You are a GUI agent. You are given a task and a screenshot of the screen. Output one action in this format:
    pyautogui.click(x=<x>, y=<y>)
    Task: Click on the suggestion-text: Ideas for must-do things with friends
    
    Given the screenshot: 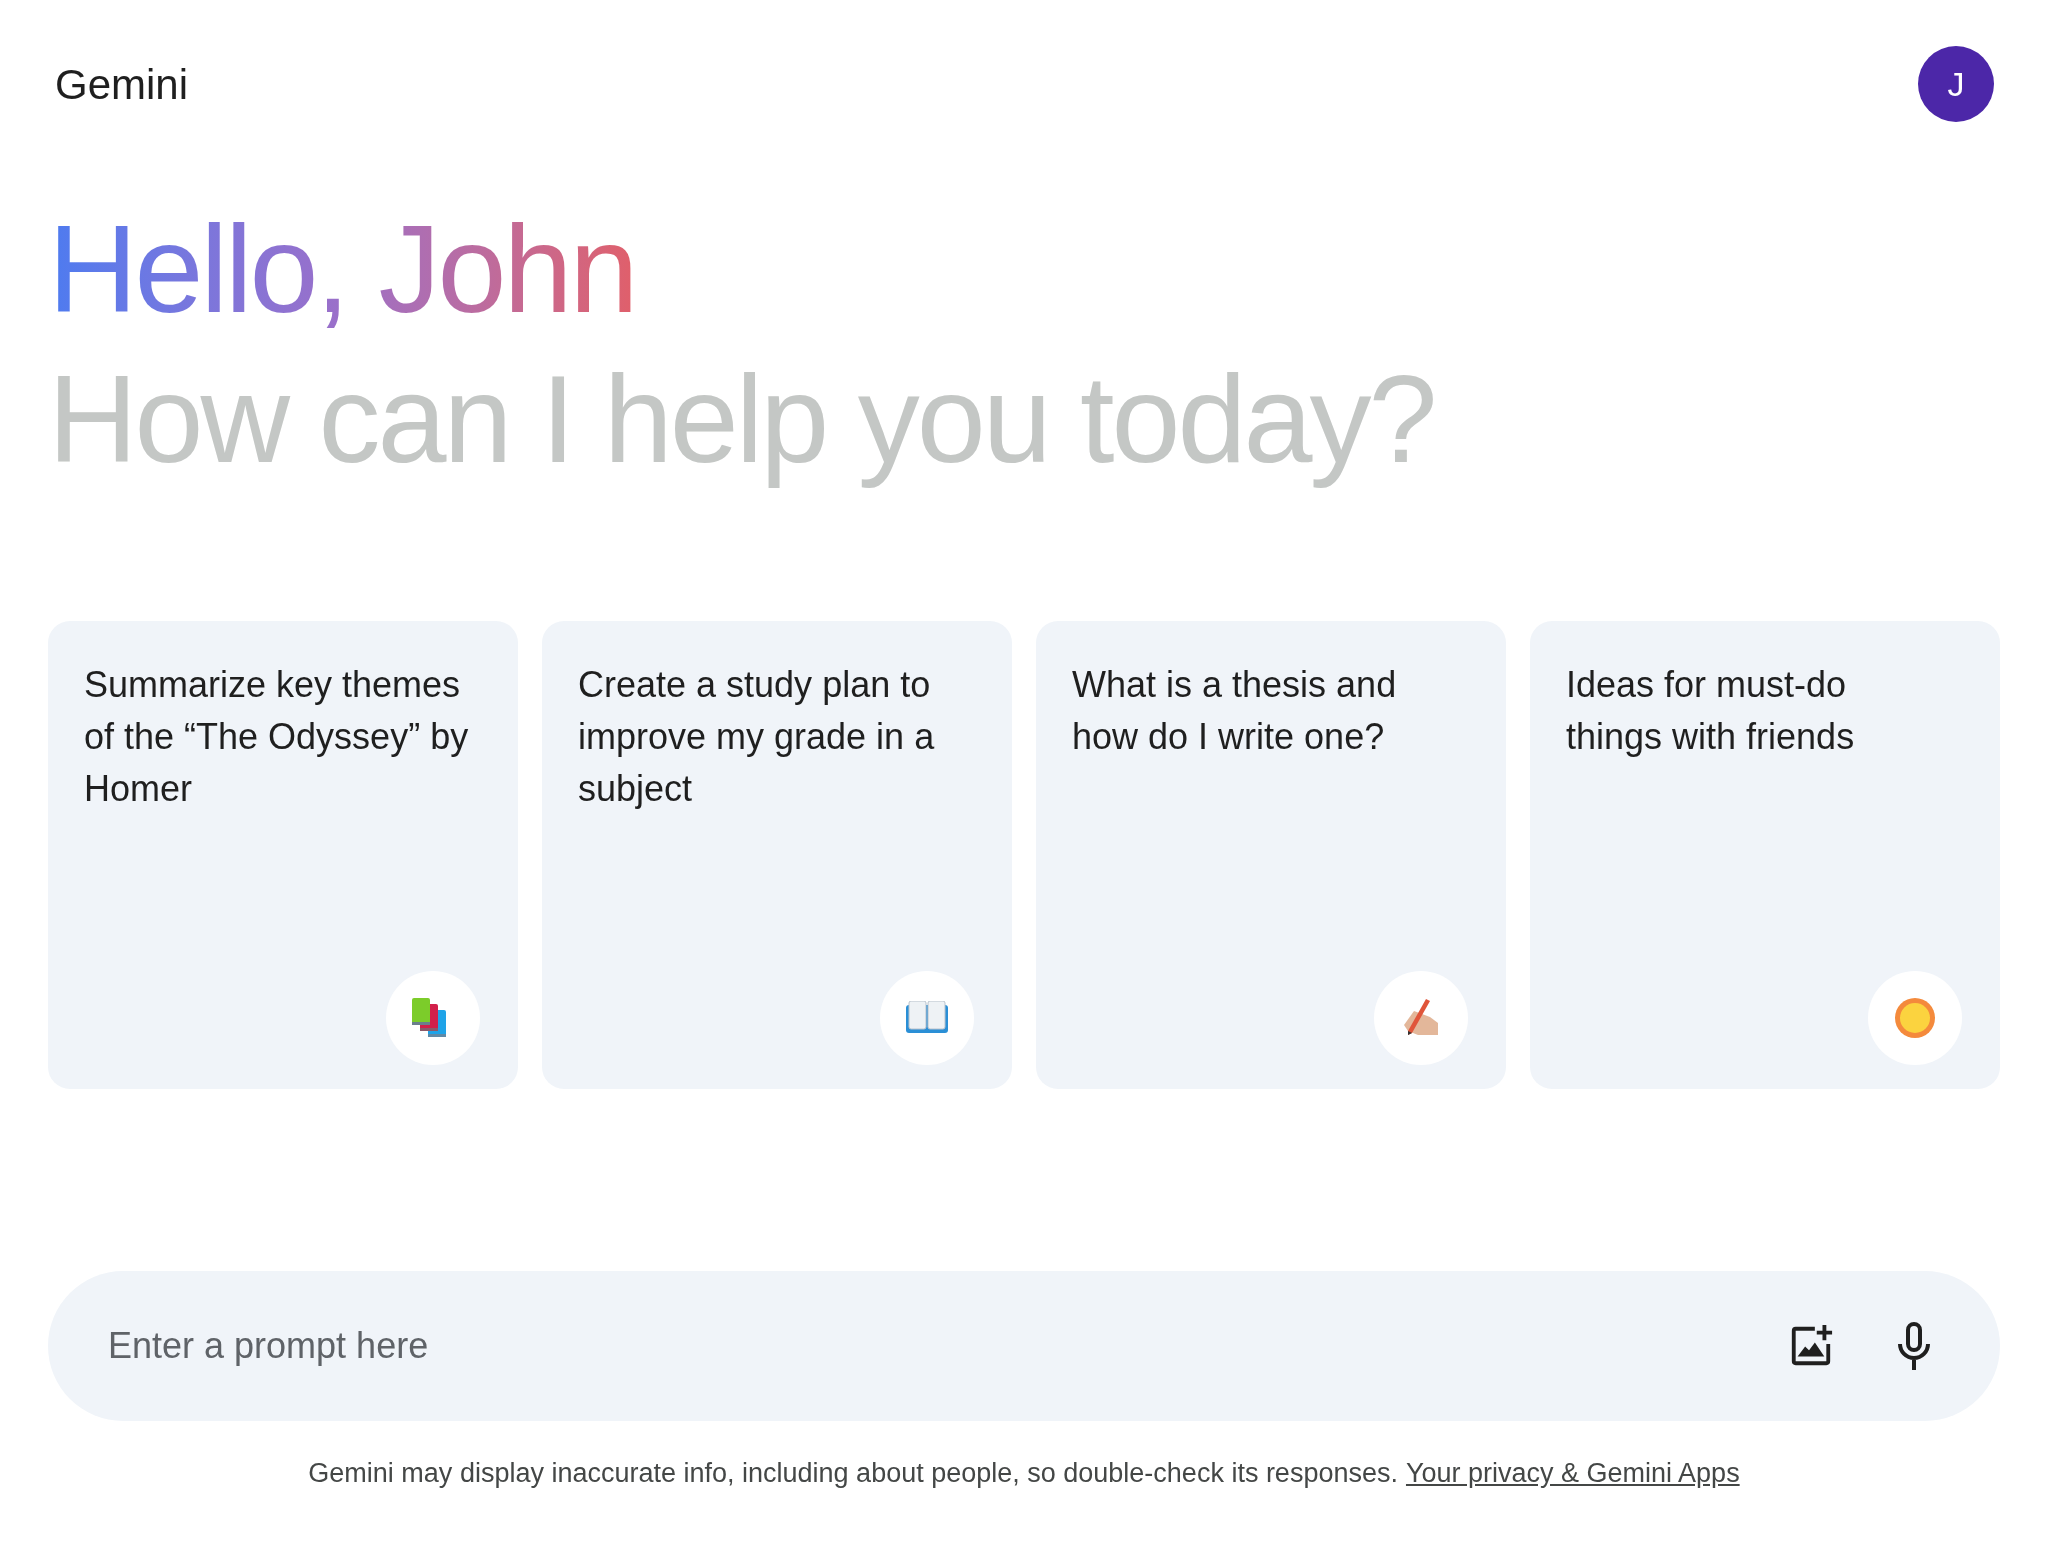 What is the action you would take?
    pyautogui.click(x=1711, y=711)
    